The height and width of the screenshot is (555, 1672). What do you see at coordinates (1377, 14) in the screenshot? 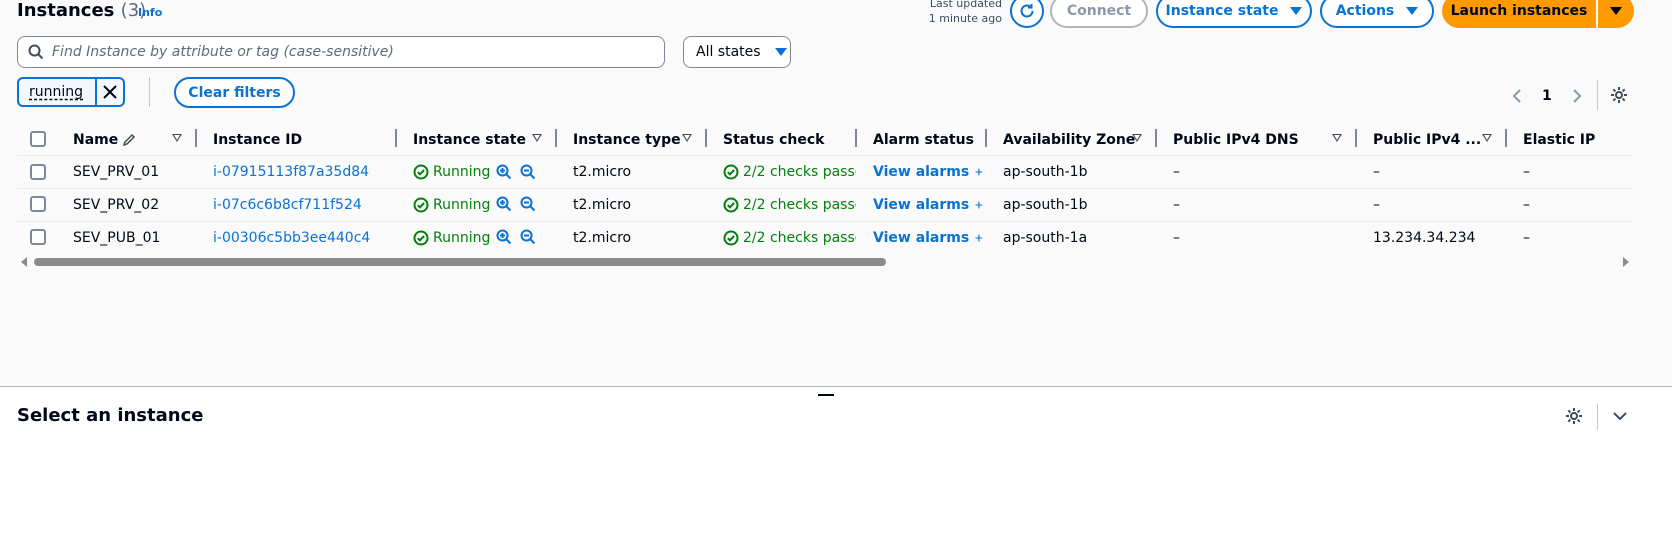
I see `actions-button: Actions` at bounding box center [1377, 14].